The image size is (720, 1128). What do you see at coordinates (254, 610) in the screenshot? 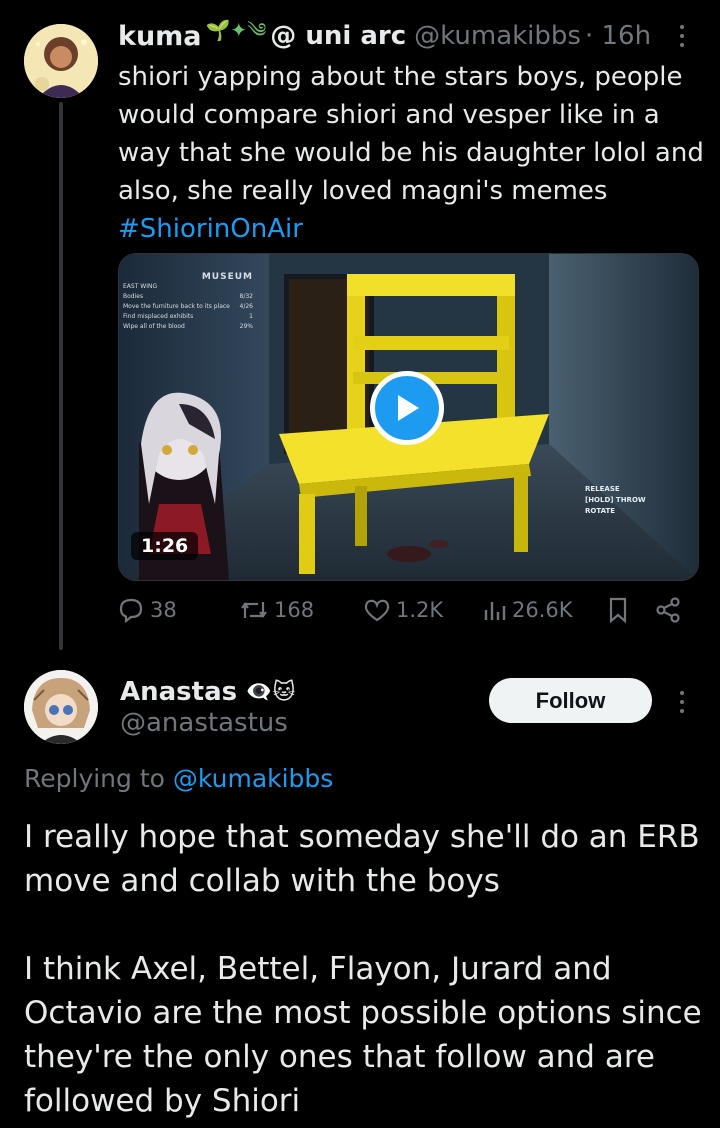
I see `repost-icon` at bounding box center [254, 610].